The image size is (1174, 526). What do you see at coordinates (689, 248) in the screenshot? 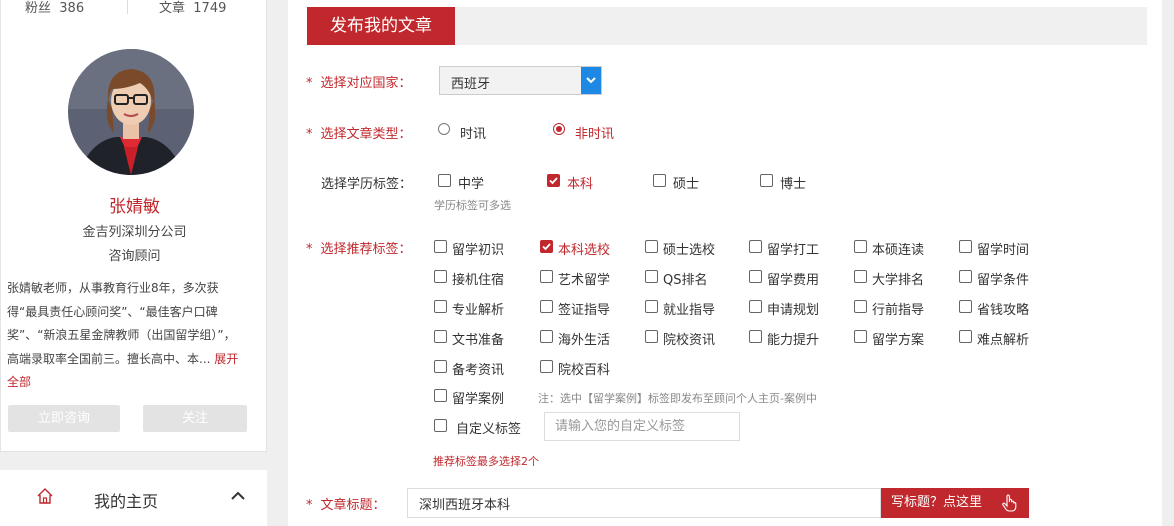
I see `tag-option-label: 硕士选校` at bounding box center [689, 248].